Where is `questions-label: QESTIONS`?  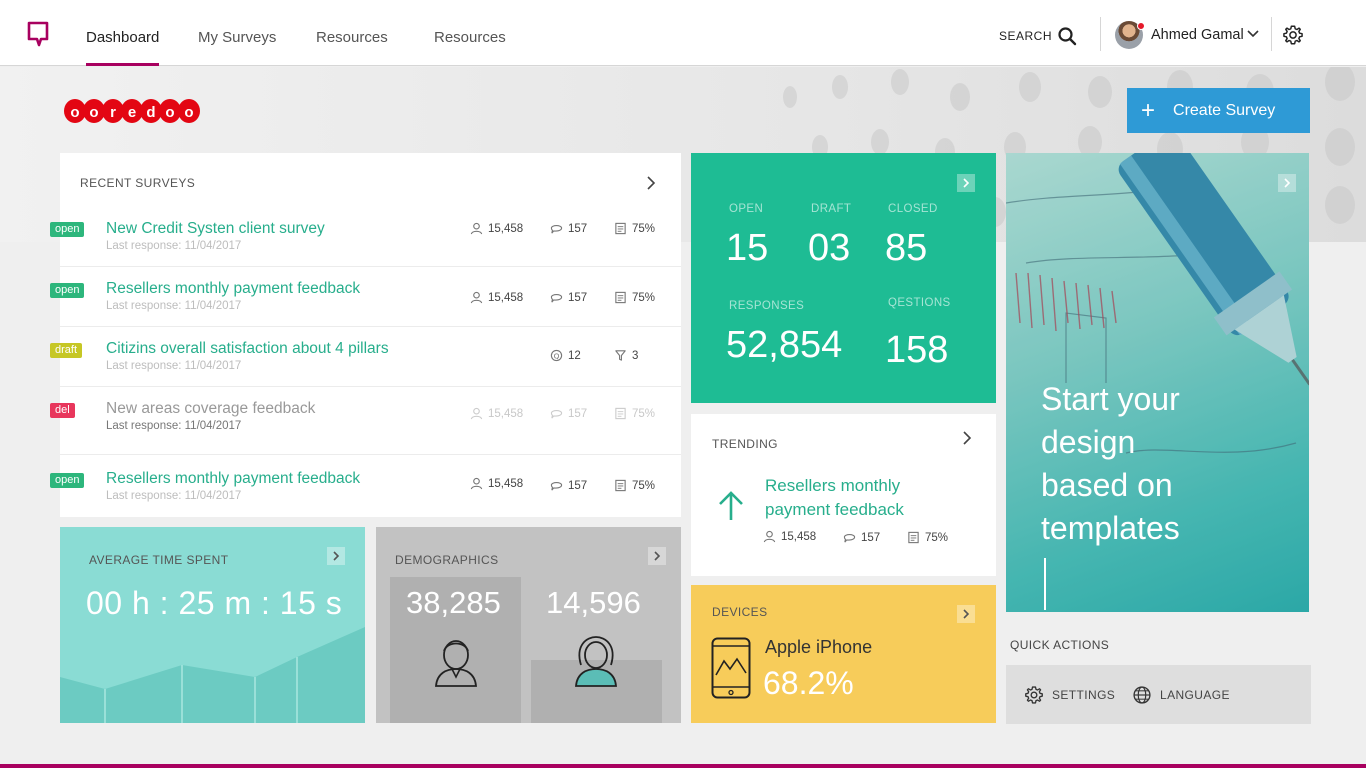 questions-label: QESTIONS is located at coordinates (919, 303).